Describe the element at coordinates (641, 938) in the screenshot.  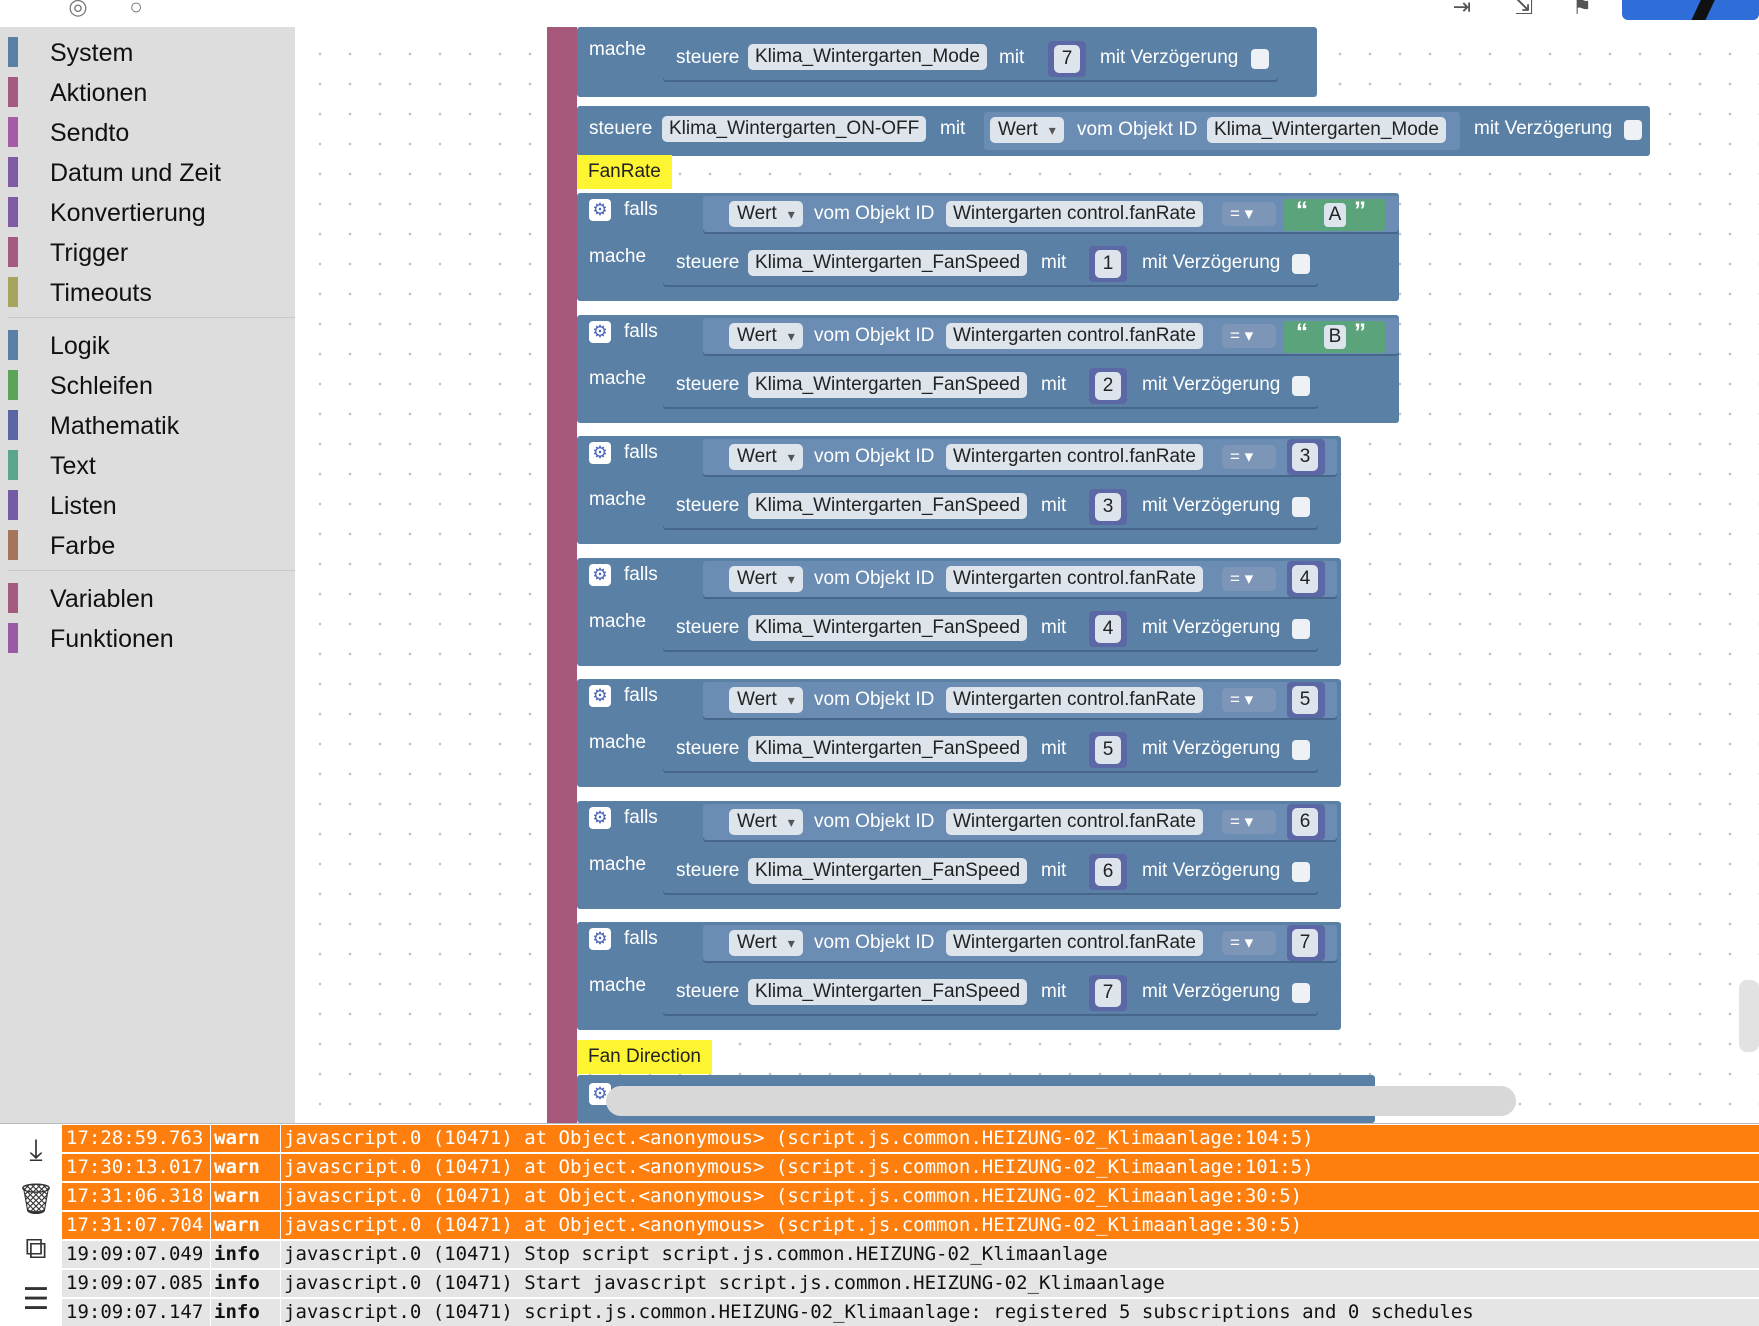
I see `if-label: falls` at that location.